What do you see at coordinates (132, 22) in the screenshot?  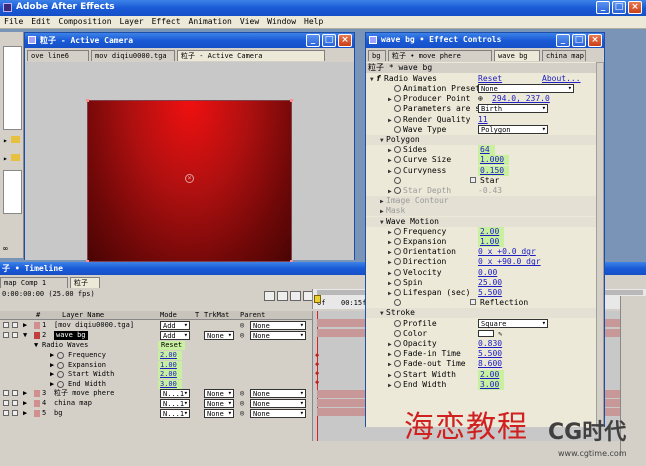 I see `menu-layer: Layer` at bounding box center [132, 22].